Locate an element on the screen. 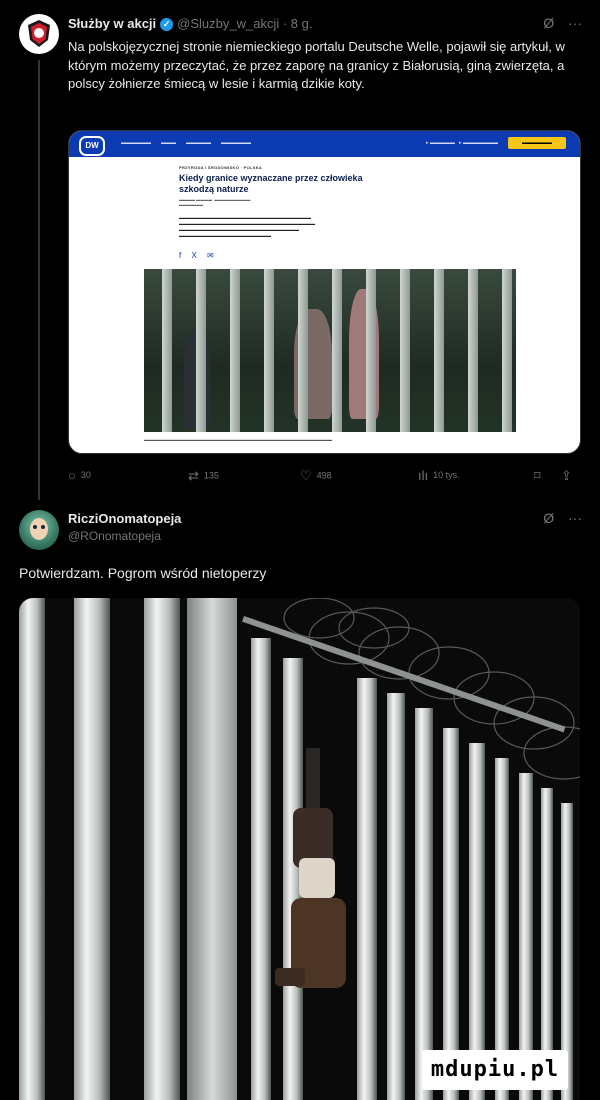 The height and width of the screenshot is (1100, 600). reply-button: ○ 30 is located at coordinates (79, 475).